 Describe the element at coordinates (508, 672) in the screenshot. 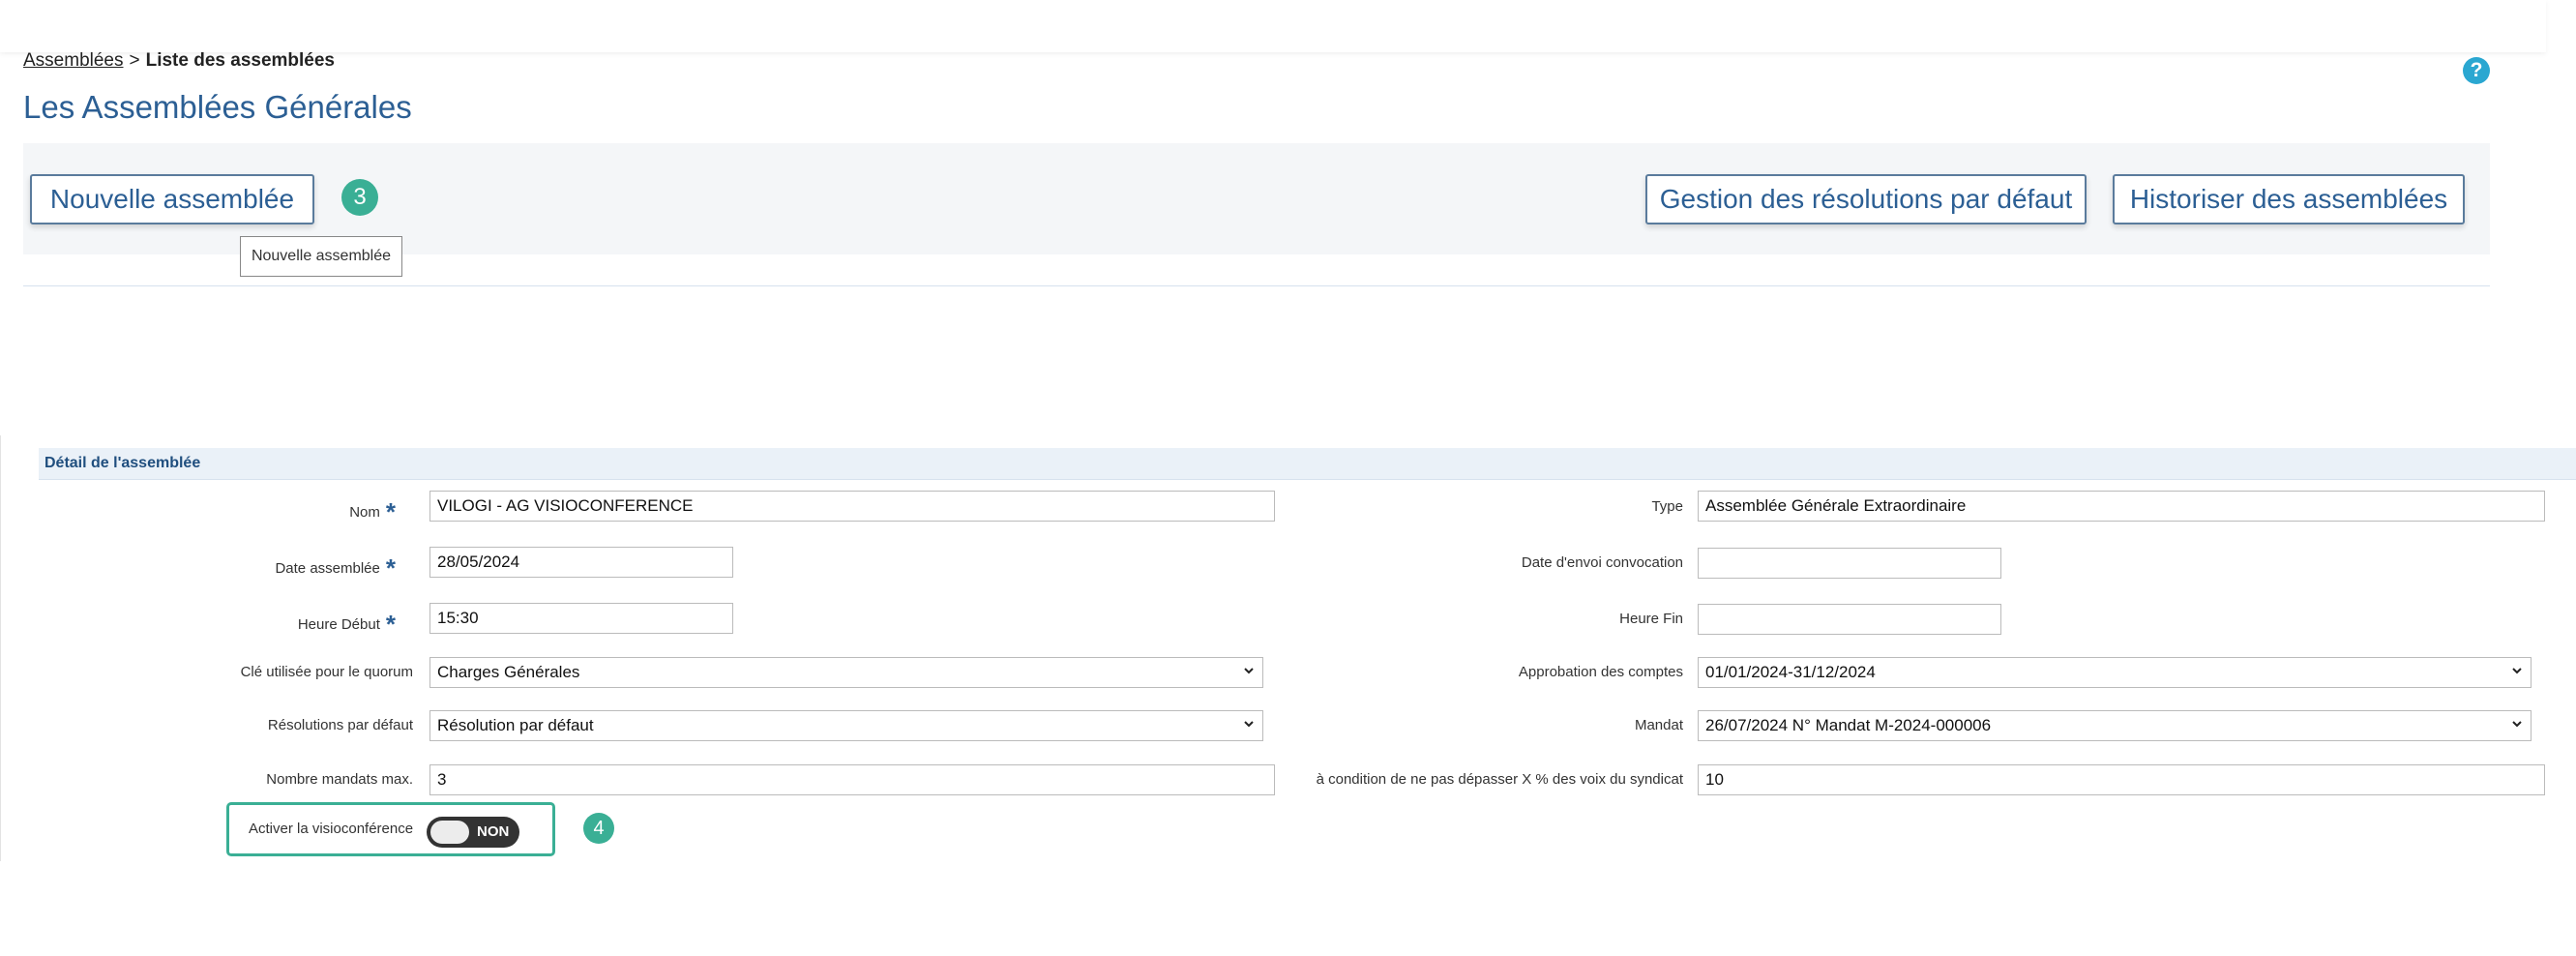

I see `quorum-key-value: Charges Générales` at that location.